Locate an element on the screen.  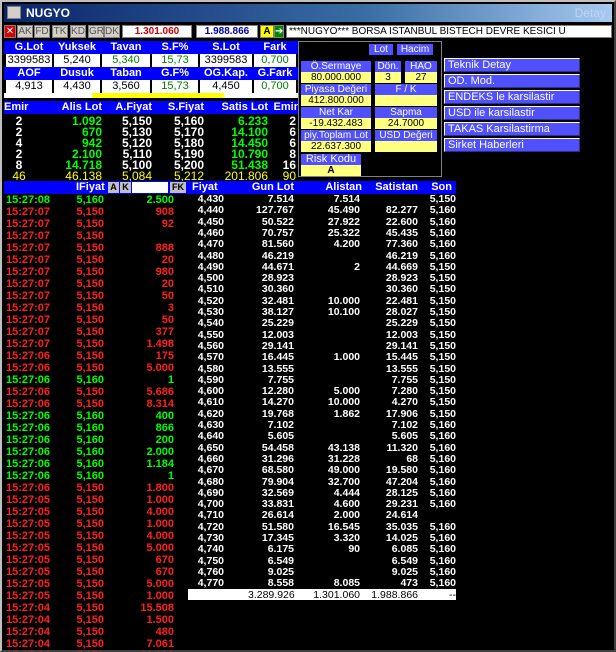
level-row: 4,690 32.569 4.444 28.125 5,160 is located at coordinates (322, 493).